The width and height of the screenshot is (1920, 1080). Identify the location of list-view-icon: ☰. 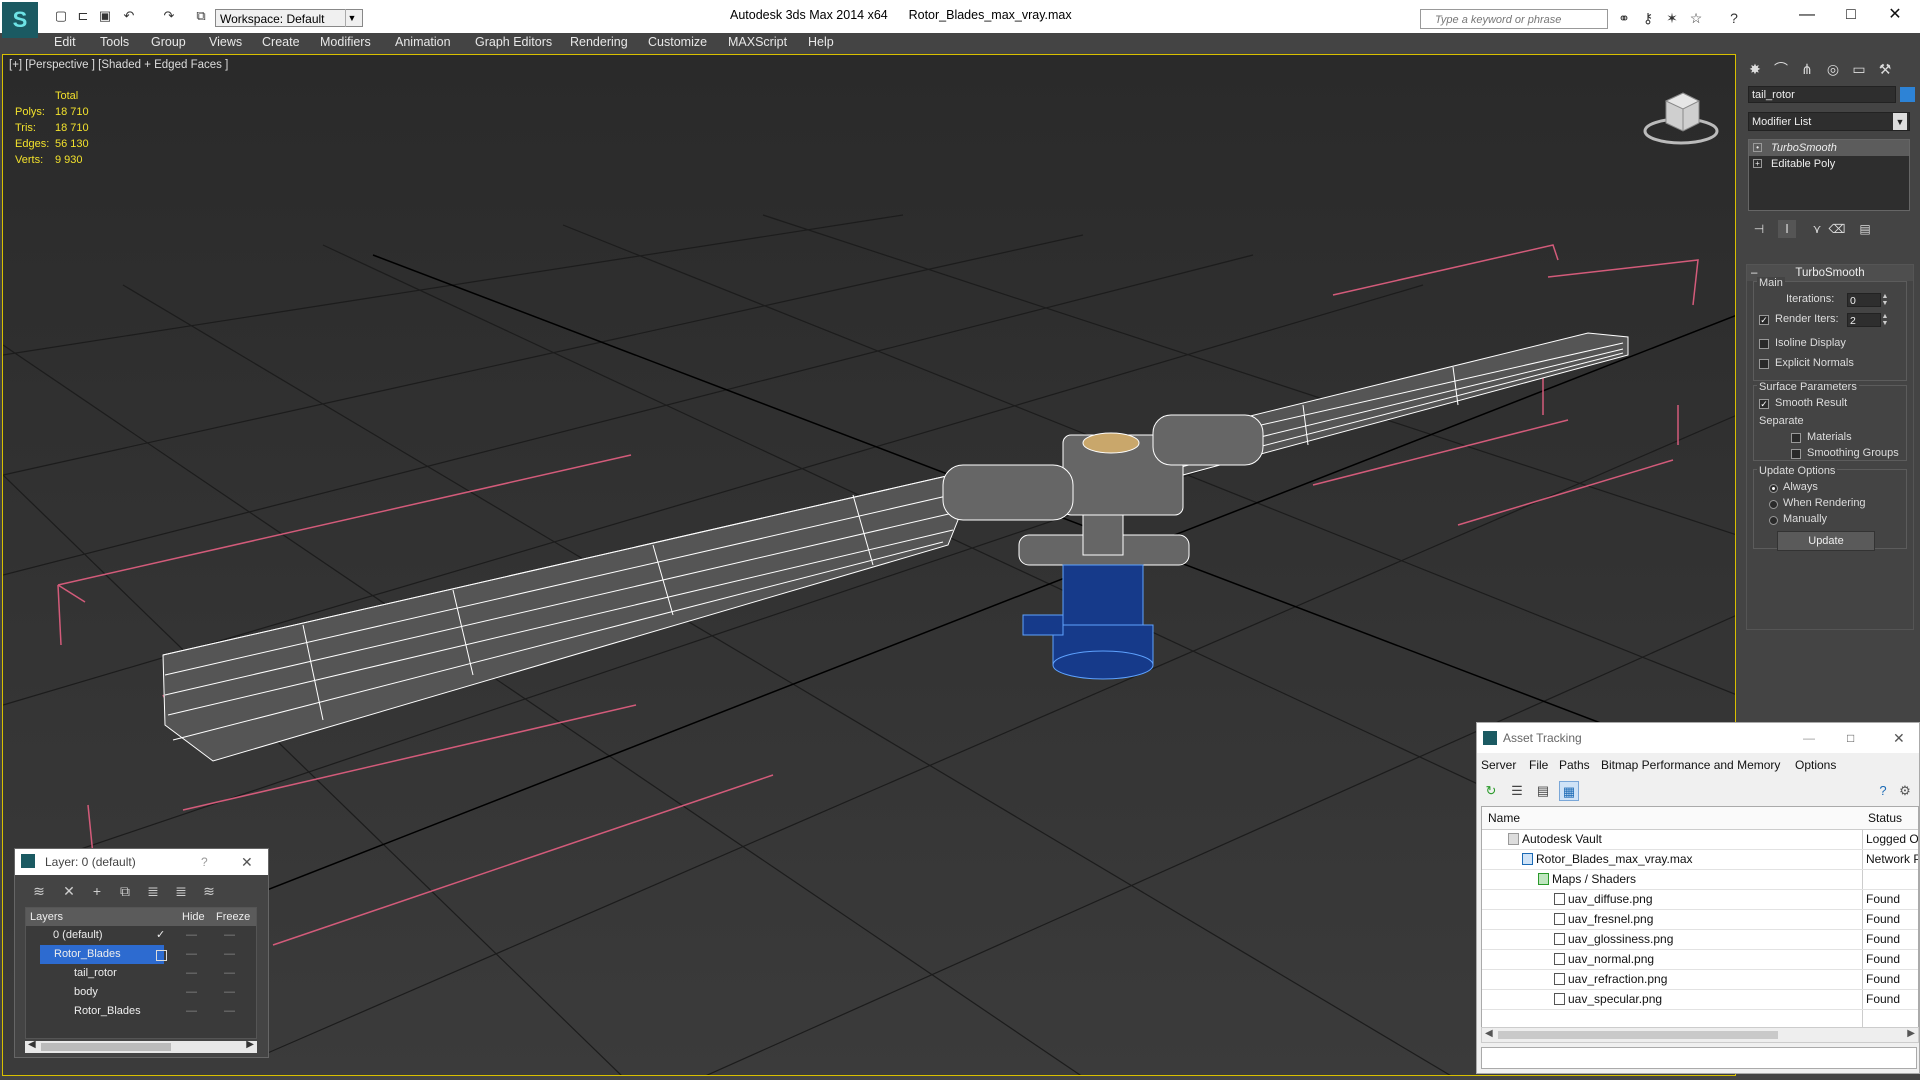
(1517, 791).